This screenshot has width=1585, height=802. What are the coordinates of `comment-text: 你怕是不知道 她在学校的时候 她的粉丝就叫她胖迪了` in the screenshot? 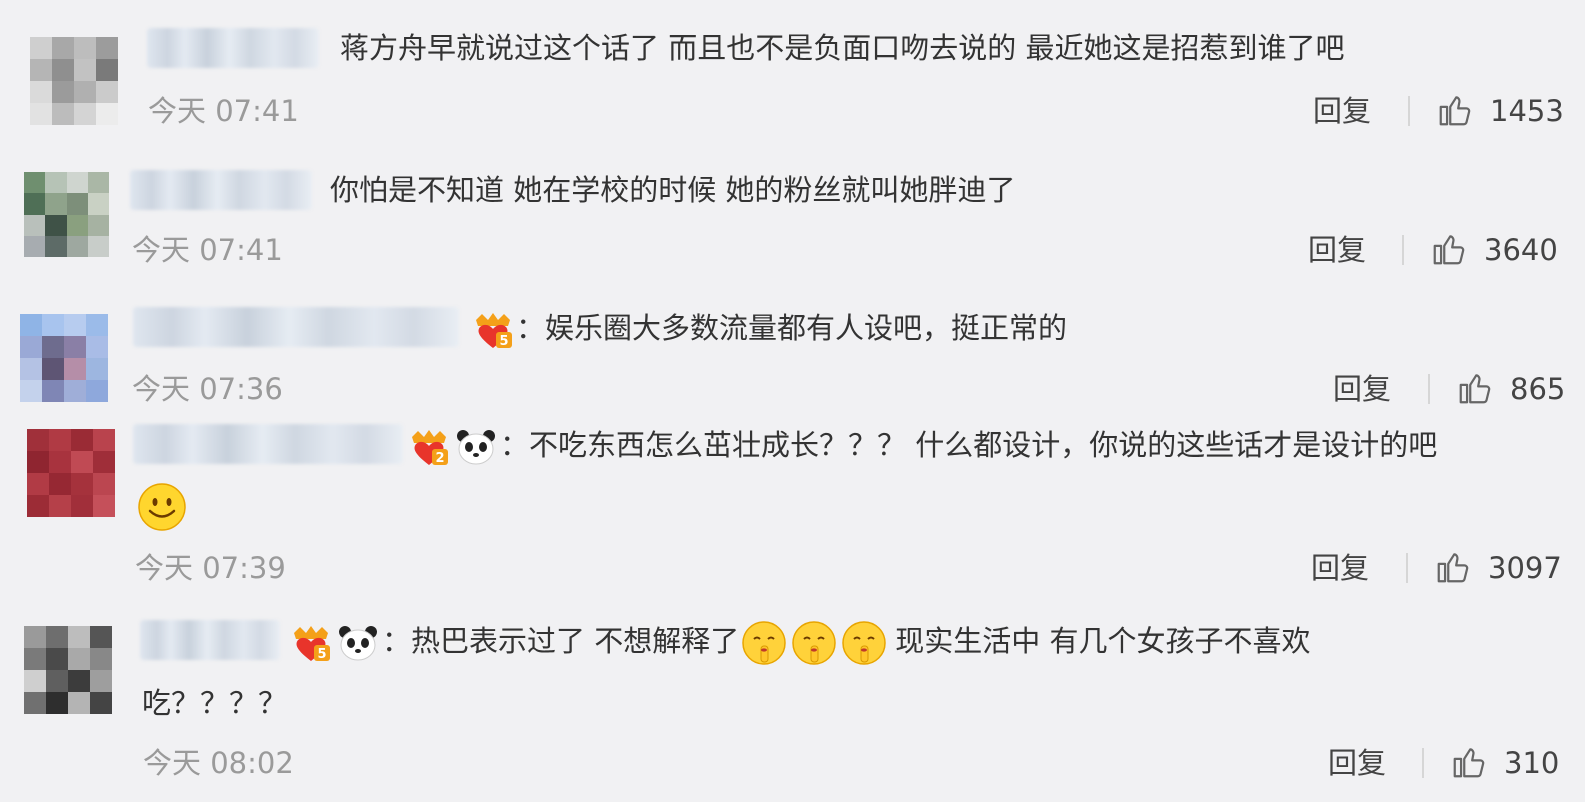 It's located at (673, 190).